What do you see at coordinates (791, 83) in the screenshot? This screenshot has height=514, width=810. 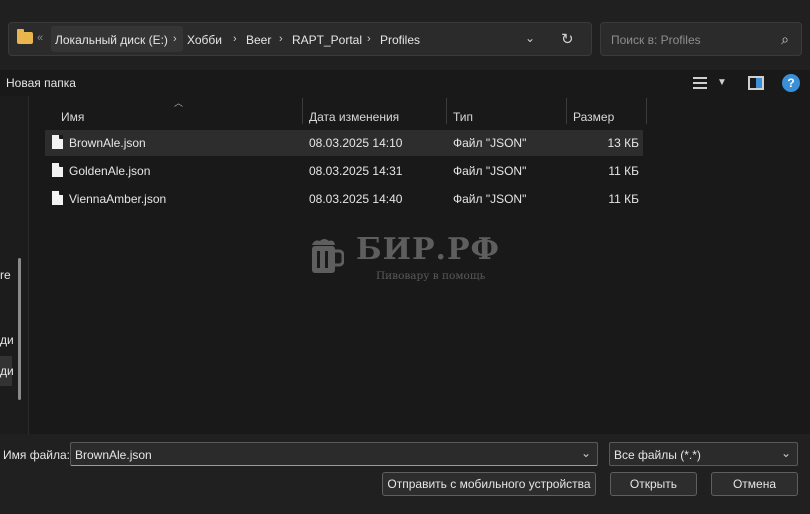 I see `help-icon: ?` at bounding box center [791, 83].